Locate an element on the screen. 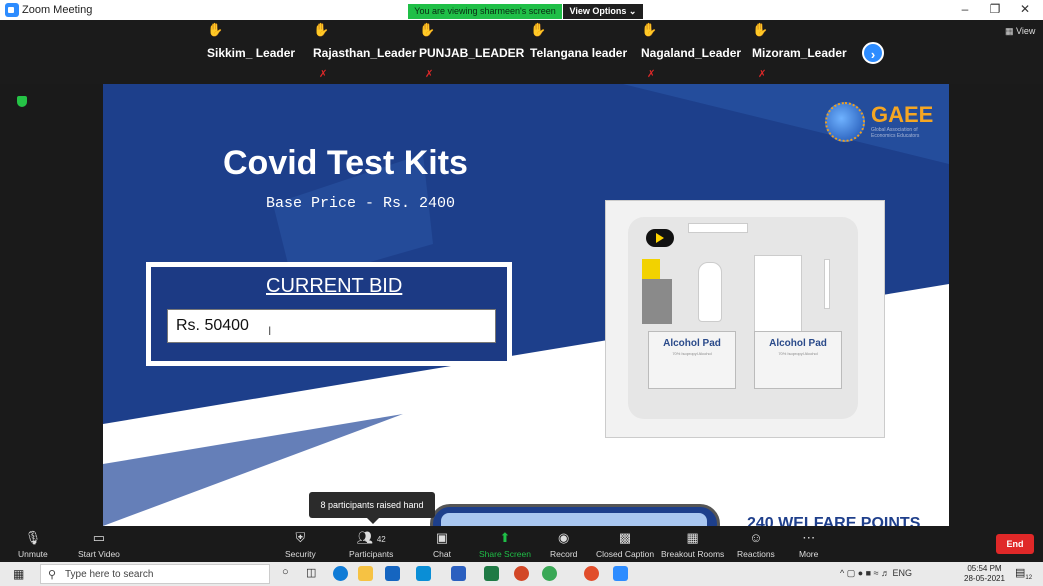  participant-name: Telangana leader is located at coordinates (579, 53).